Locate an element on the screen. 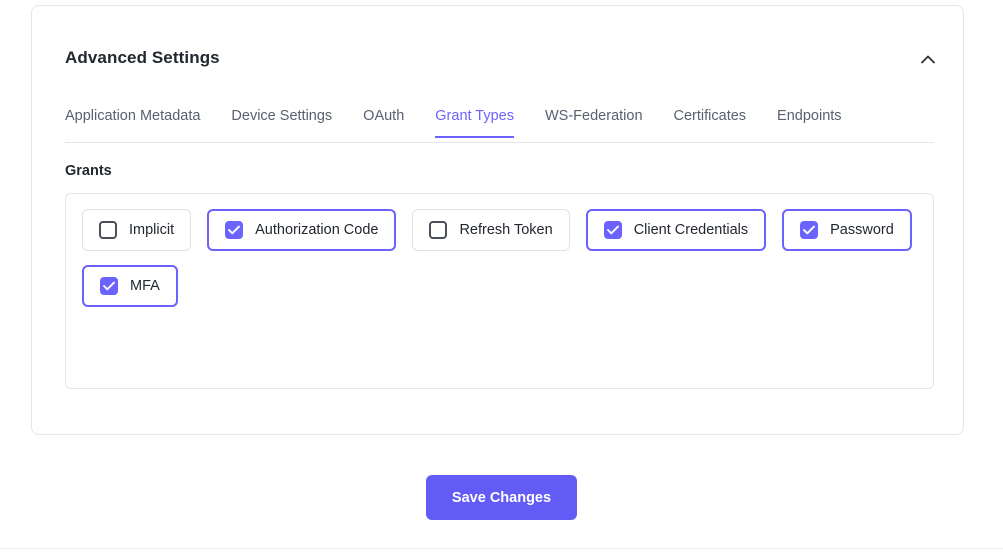 The height and width of the screenshot is (559, 1003). footer-actions: Save Changes is located at coordinates (501, 497).